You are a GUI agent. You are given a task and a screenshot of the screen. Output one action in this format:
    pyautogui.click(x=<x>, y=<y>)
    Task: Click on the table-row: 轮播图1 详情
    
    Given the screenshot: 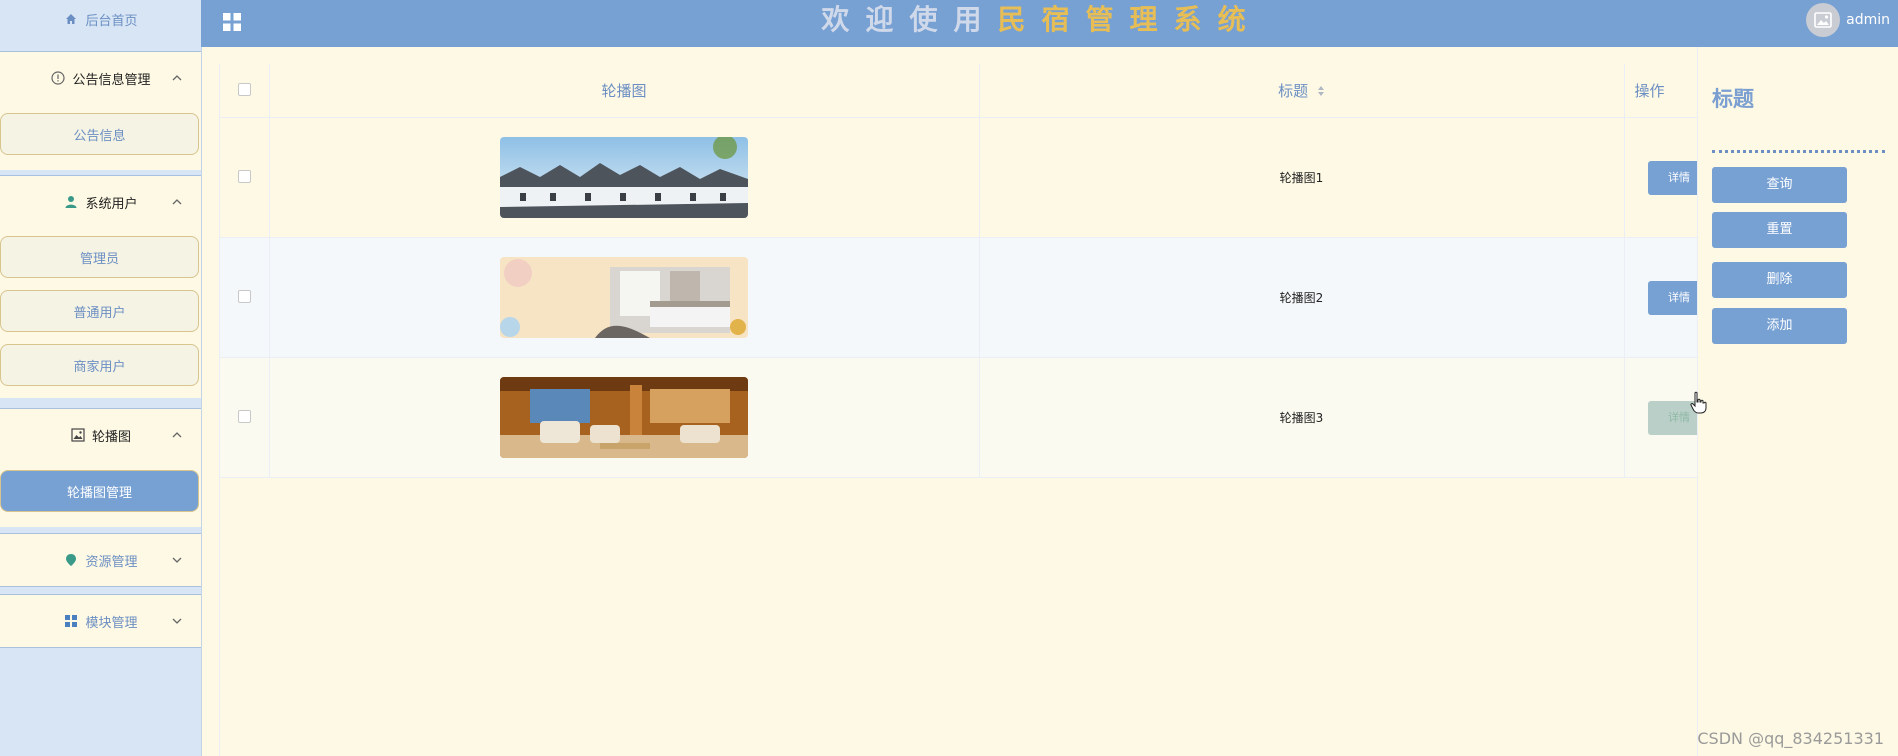 What is the action you would take?
    pyautogui.click(x=959, y=177)
    